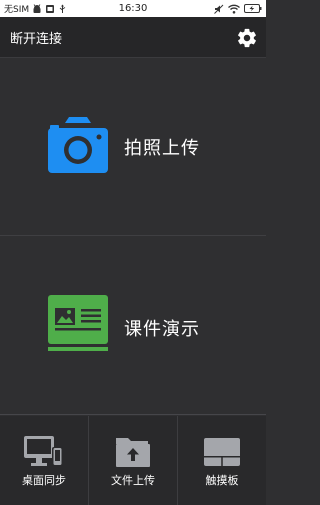 The image size is (320, 505). Describe the element at coordinates (44, 480) in the screenshot. I see `desktop-sync-label: 桌面同步` at that location.